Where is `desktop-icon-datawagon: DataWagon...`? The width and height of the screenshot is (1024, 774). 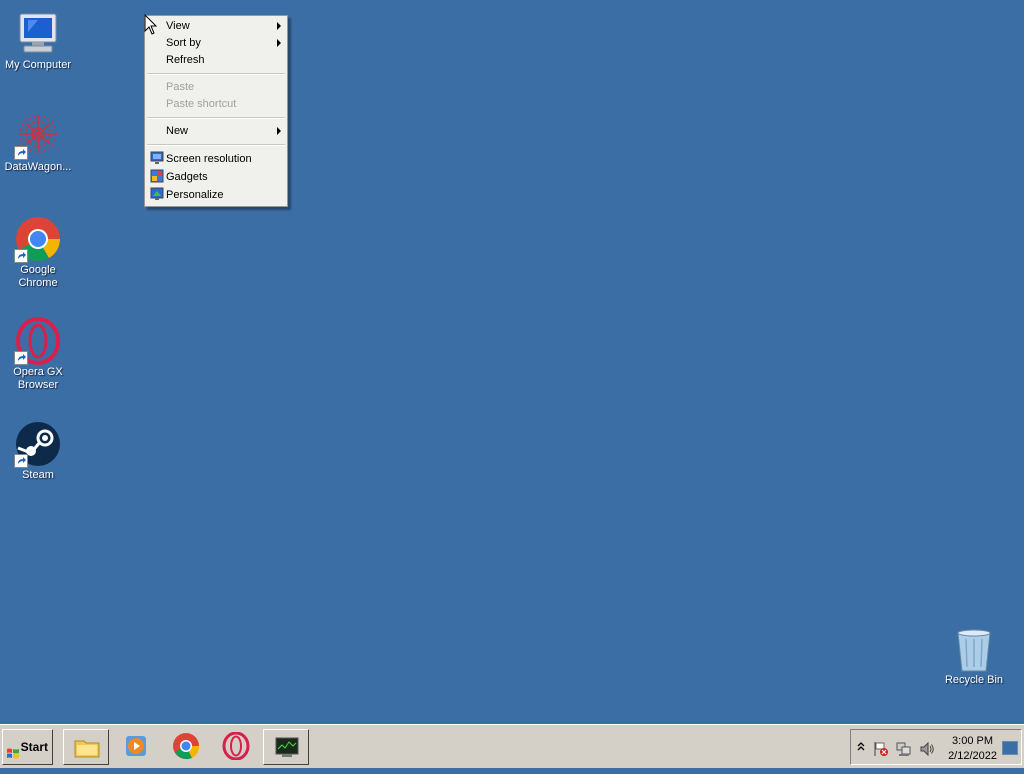
desktop-icon-datawagon: DataWagon... is located at coordinates (38, 143).